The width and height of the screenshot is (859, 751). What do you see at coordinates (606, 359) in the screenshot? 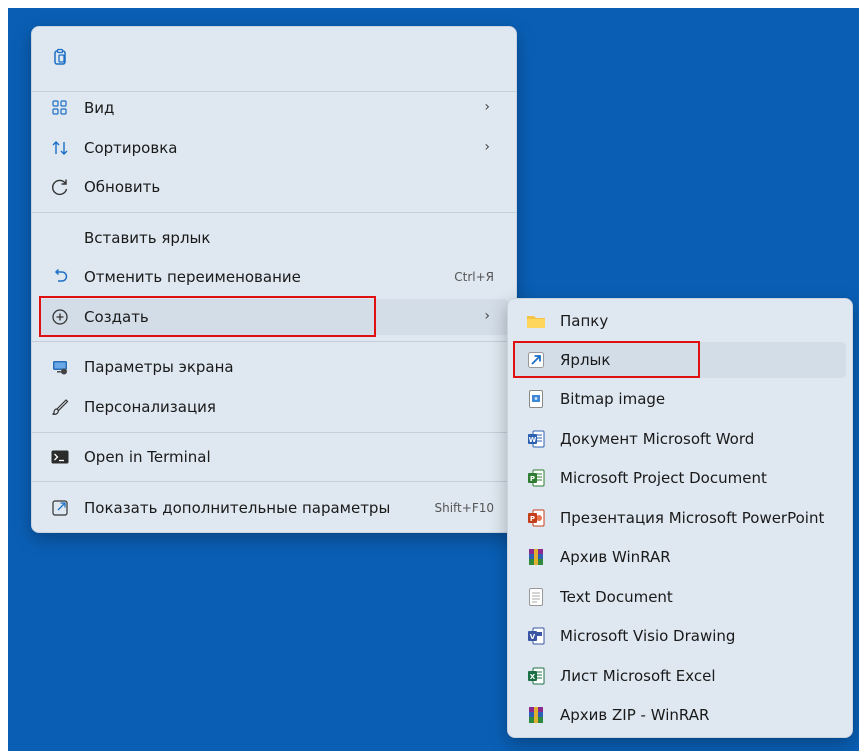
I see `annotation-highlight-shortcut` at bounding box center [606, 359].